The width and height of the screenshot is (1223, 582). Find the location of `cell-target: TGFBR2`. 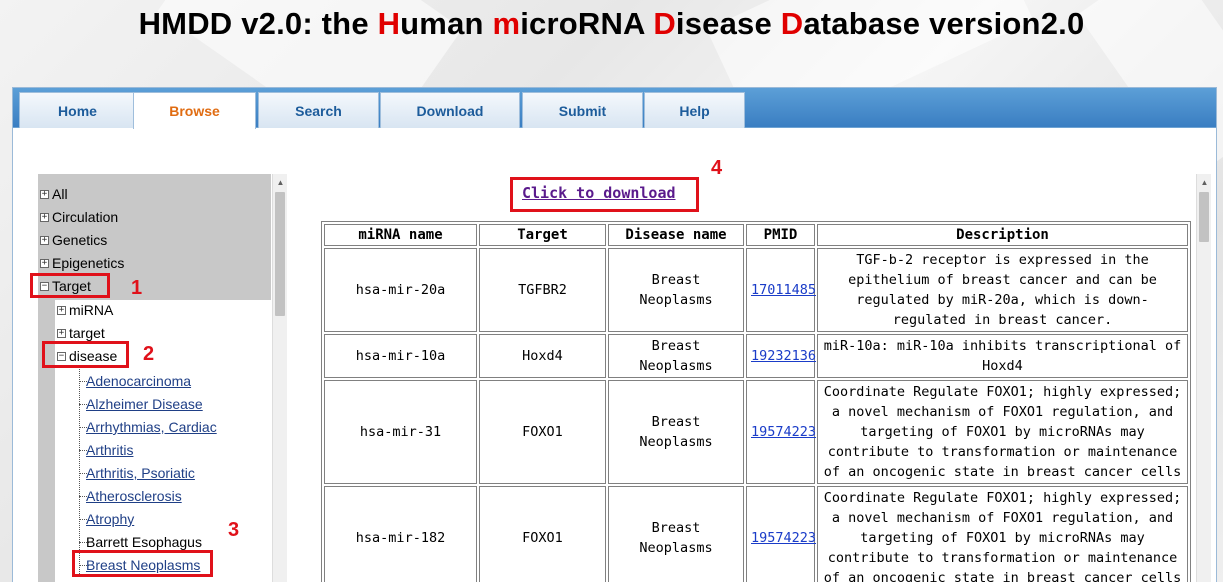

cell-target: TGFBR2 is located at coordinates (542, 290).